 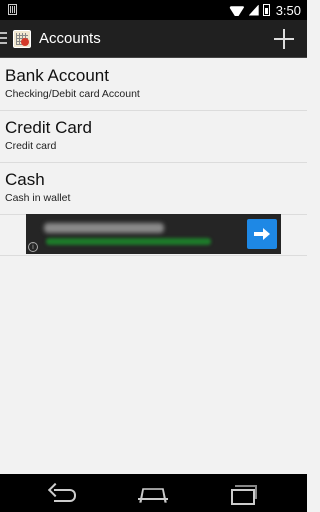 I want to click on account-description: Credit card, so click(x=31, y=146).